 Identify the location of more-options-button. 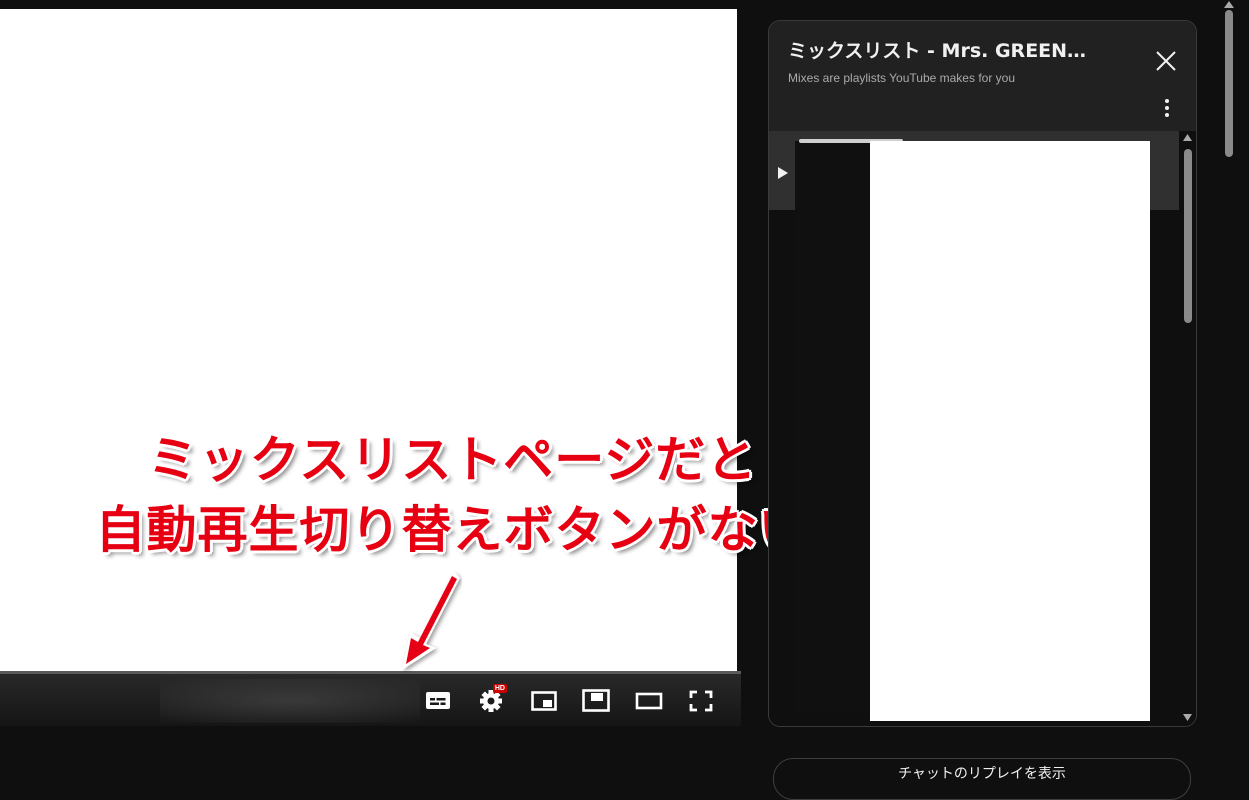
(1167, 108).